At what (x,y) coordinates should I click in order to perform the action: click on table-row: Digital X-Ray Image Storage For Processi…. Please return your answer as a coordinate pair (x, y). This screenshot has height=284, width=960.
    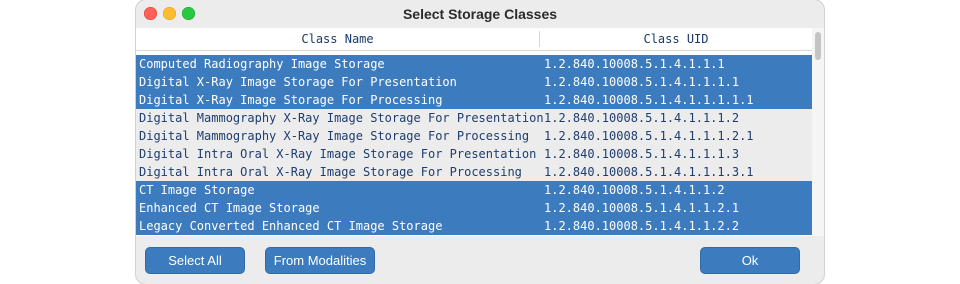
    Looking at the image, I should click on (474, 100).